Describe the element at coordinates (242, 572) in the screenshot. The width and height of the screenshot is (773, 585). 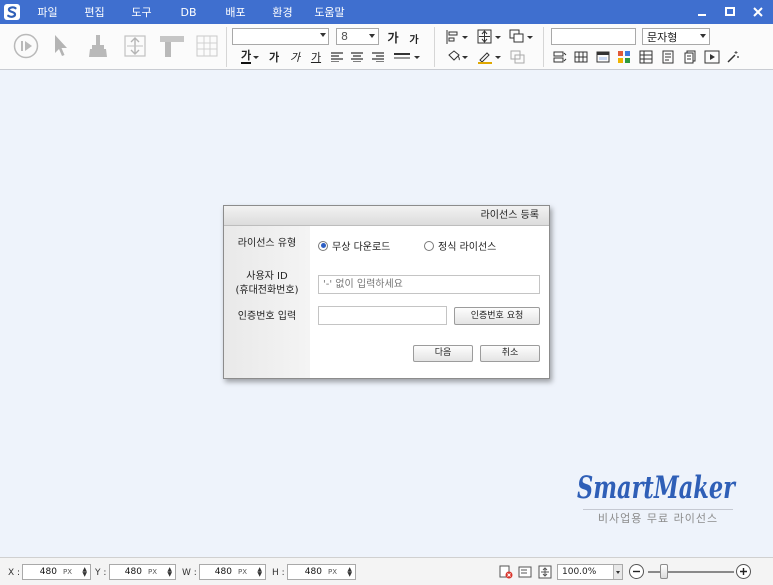
I see `w-unit: PX` at that location.